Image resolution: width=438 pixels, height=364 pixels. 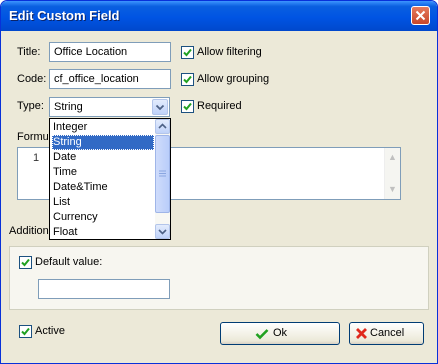 I want to click on allow-filtering-checkbox, so click(x=187, y=52).